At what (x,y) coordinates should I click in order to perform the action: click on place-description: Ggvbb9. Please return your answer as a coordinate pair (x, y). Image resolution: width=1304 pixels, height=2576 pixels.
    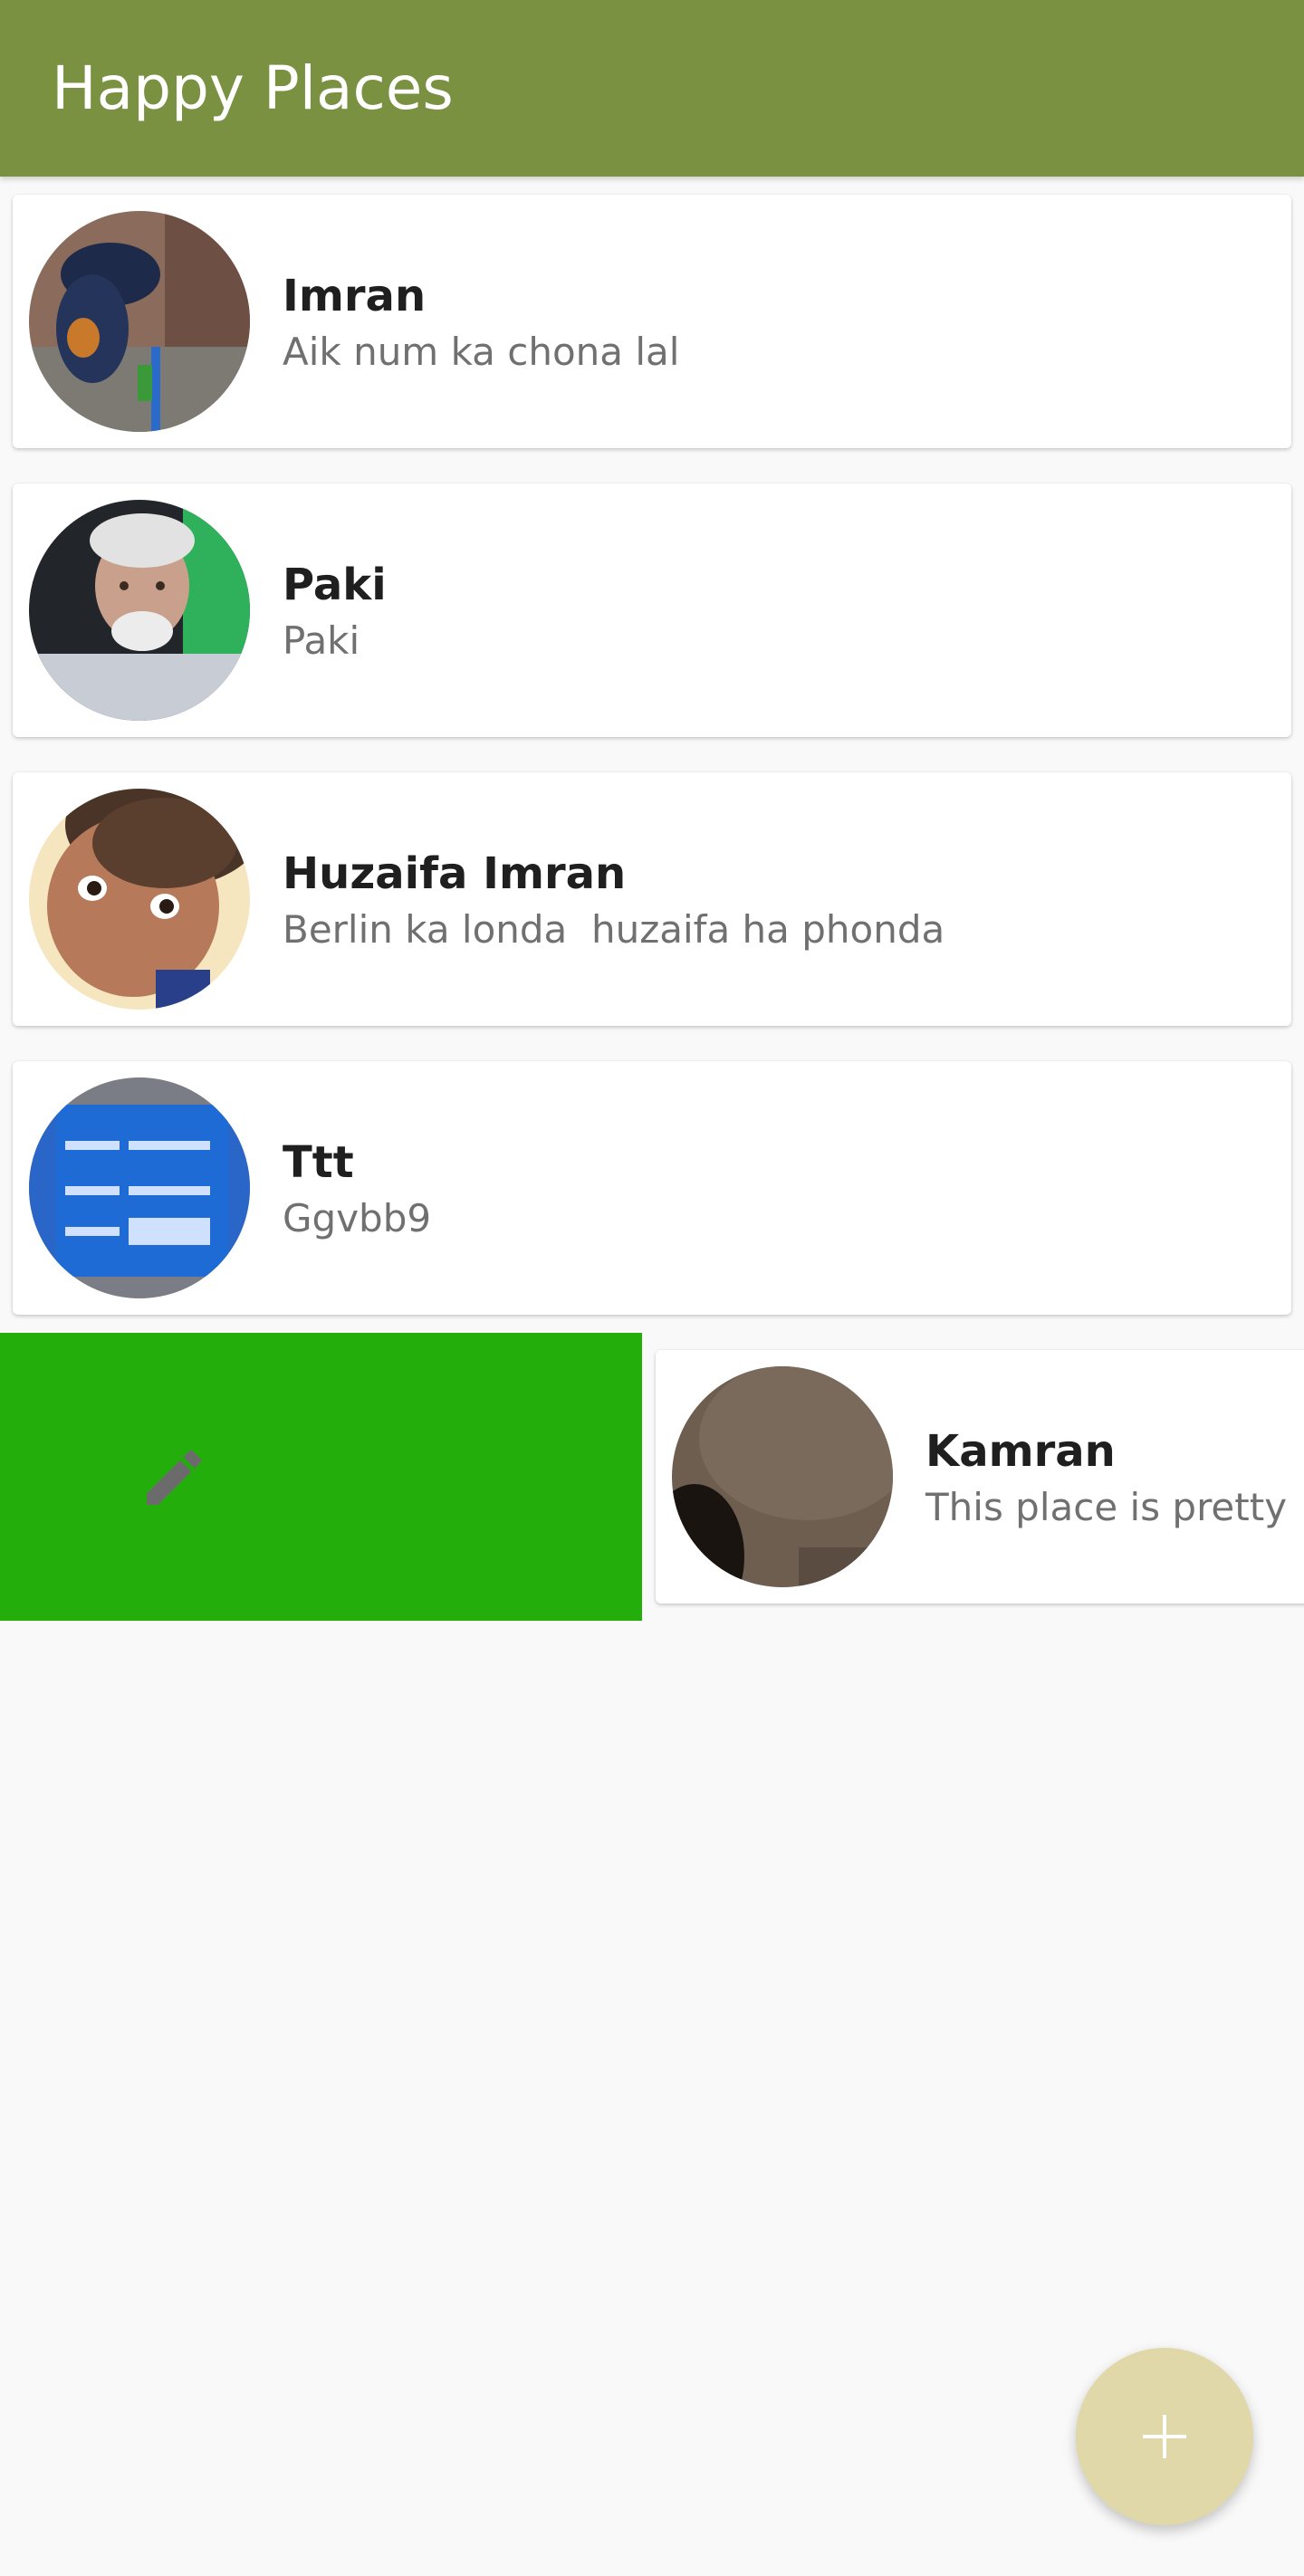
    Looking at the image, I should click on (357, 1218).